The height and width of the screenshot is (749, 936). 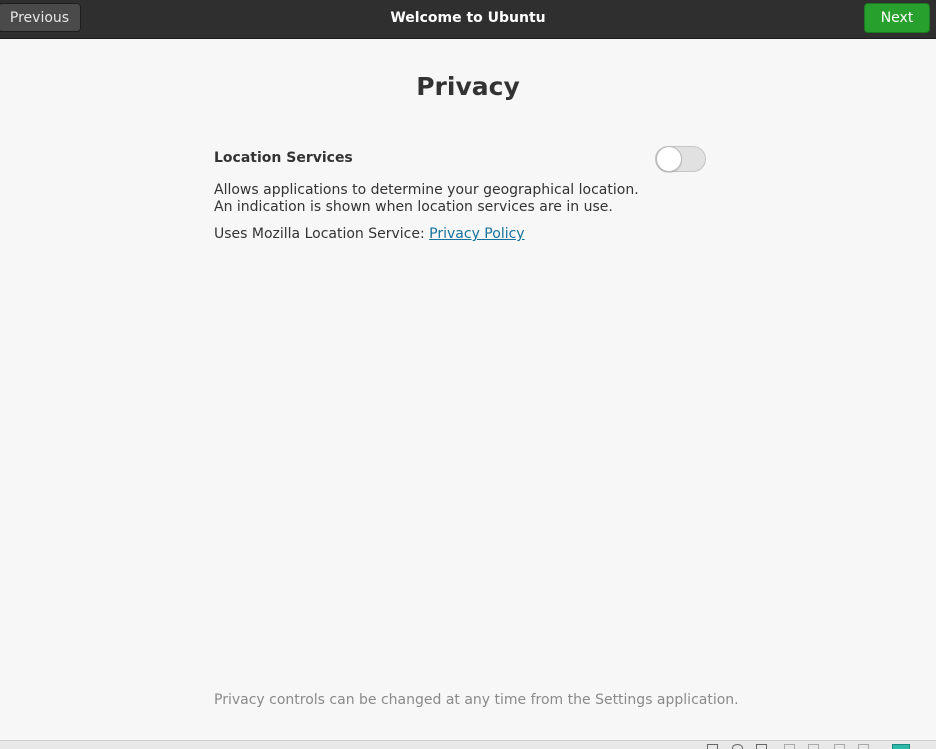 I want to click on toggle-knob, so click(x=669, y=159).